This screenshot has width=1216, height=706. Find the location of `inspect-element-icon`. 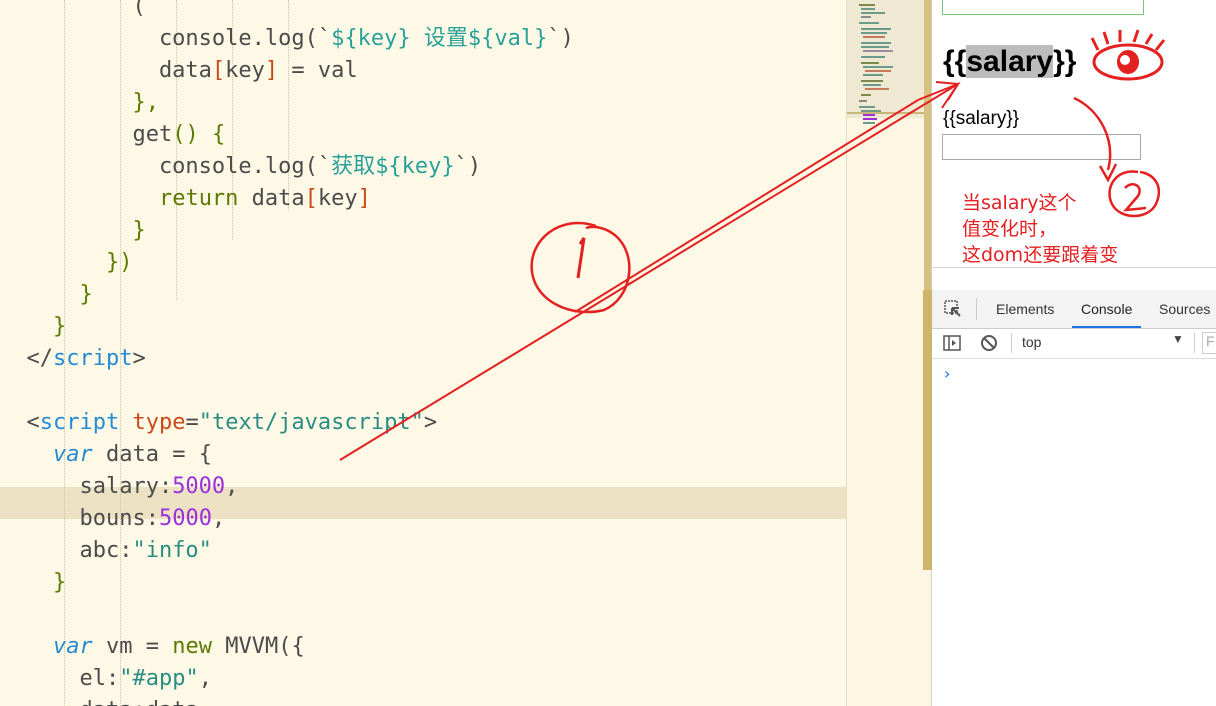

inspect-element-icon is located at coordinates (953, 309).